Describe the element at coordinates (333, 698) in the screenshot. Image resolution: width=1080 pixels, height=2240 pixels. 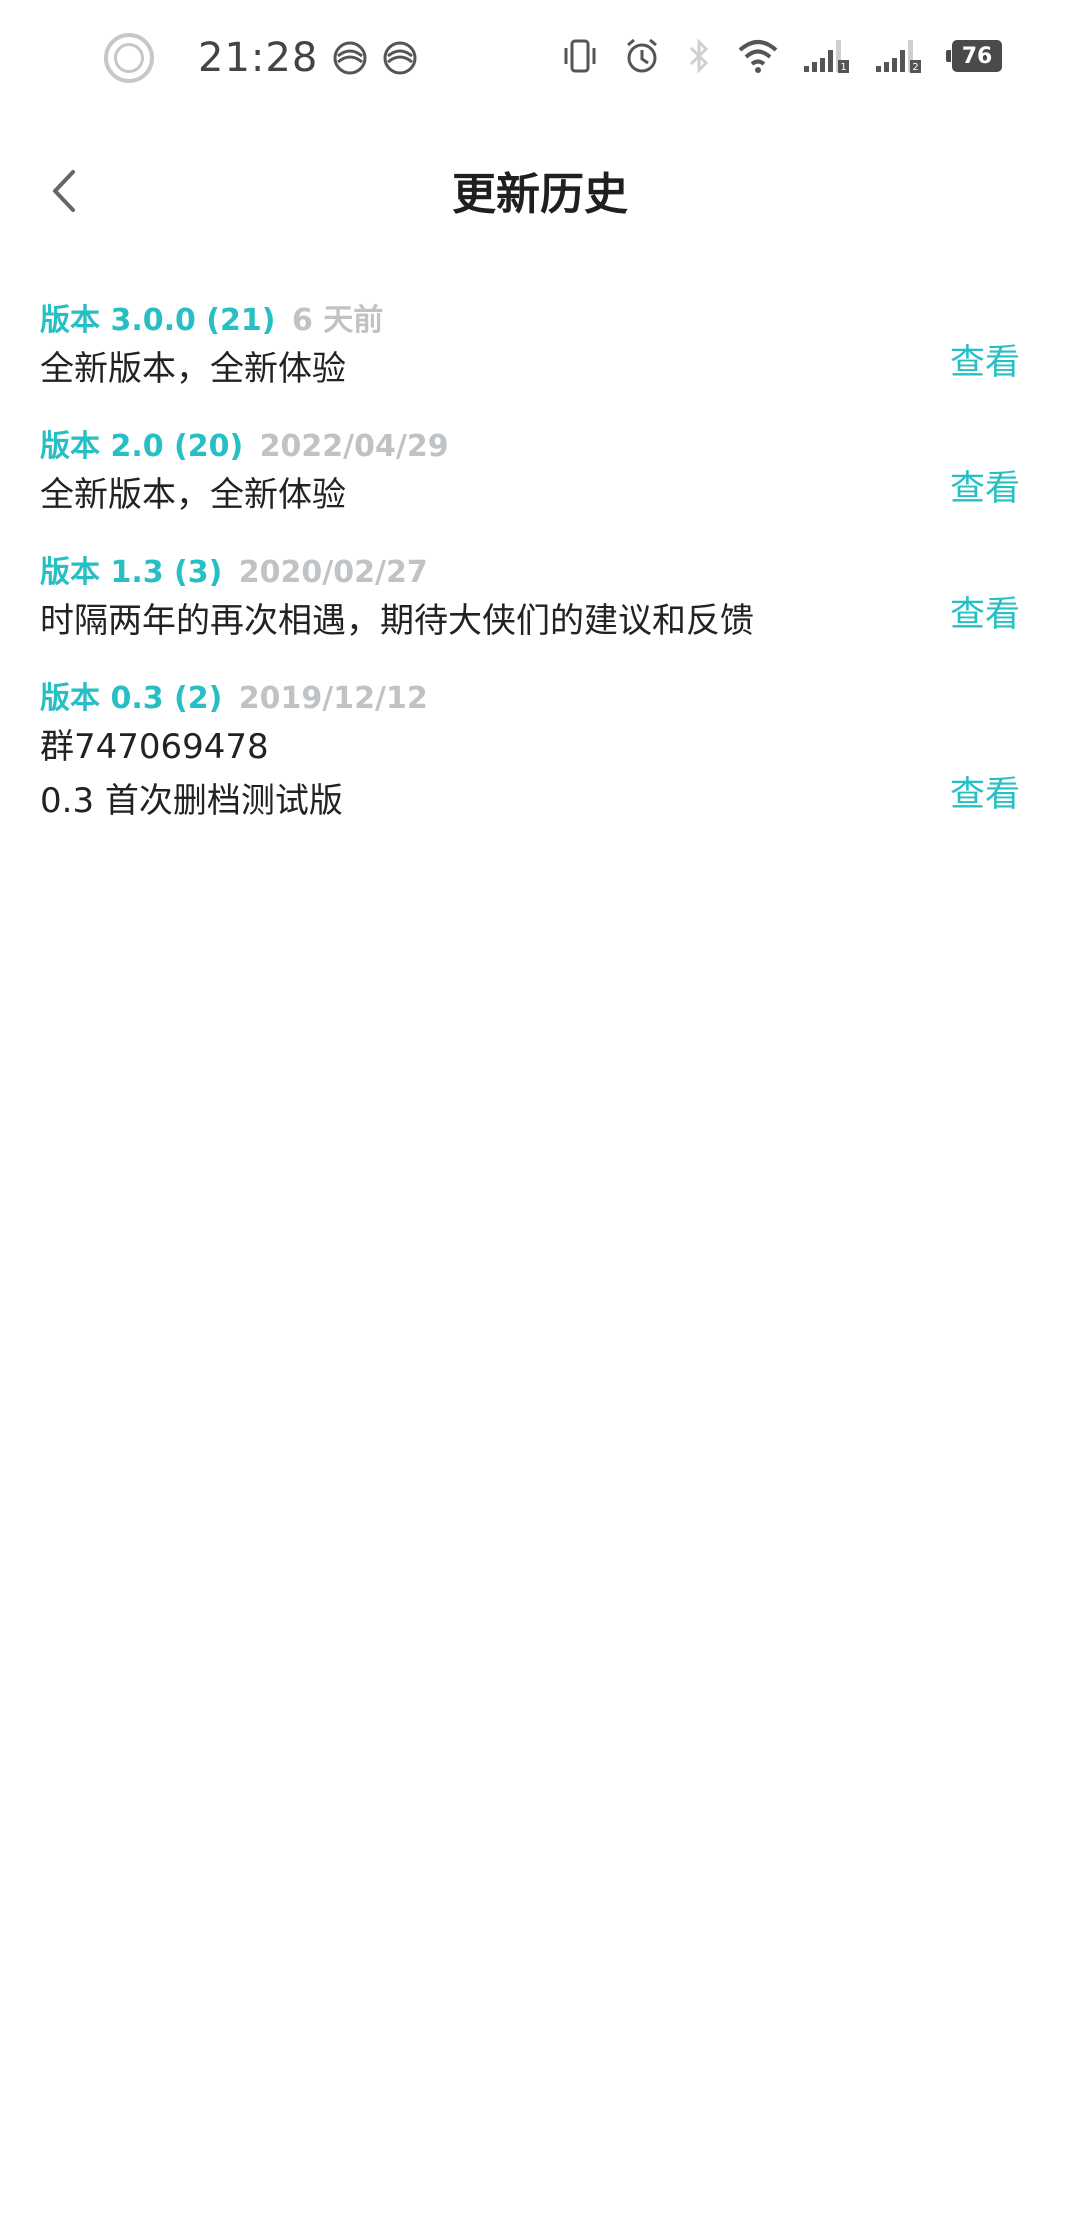
I see `version-date: 2019/12/12` at that location.